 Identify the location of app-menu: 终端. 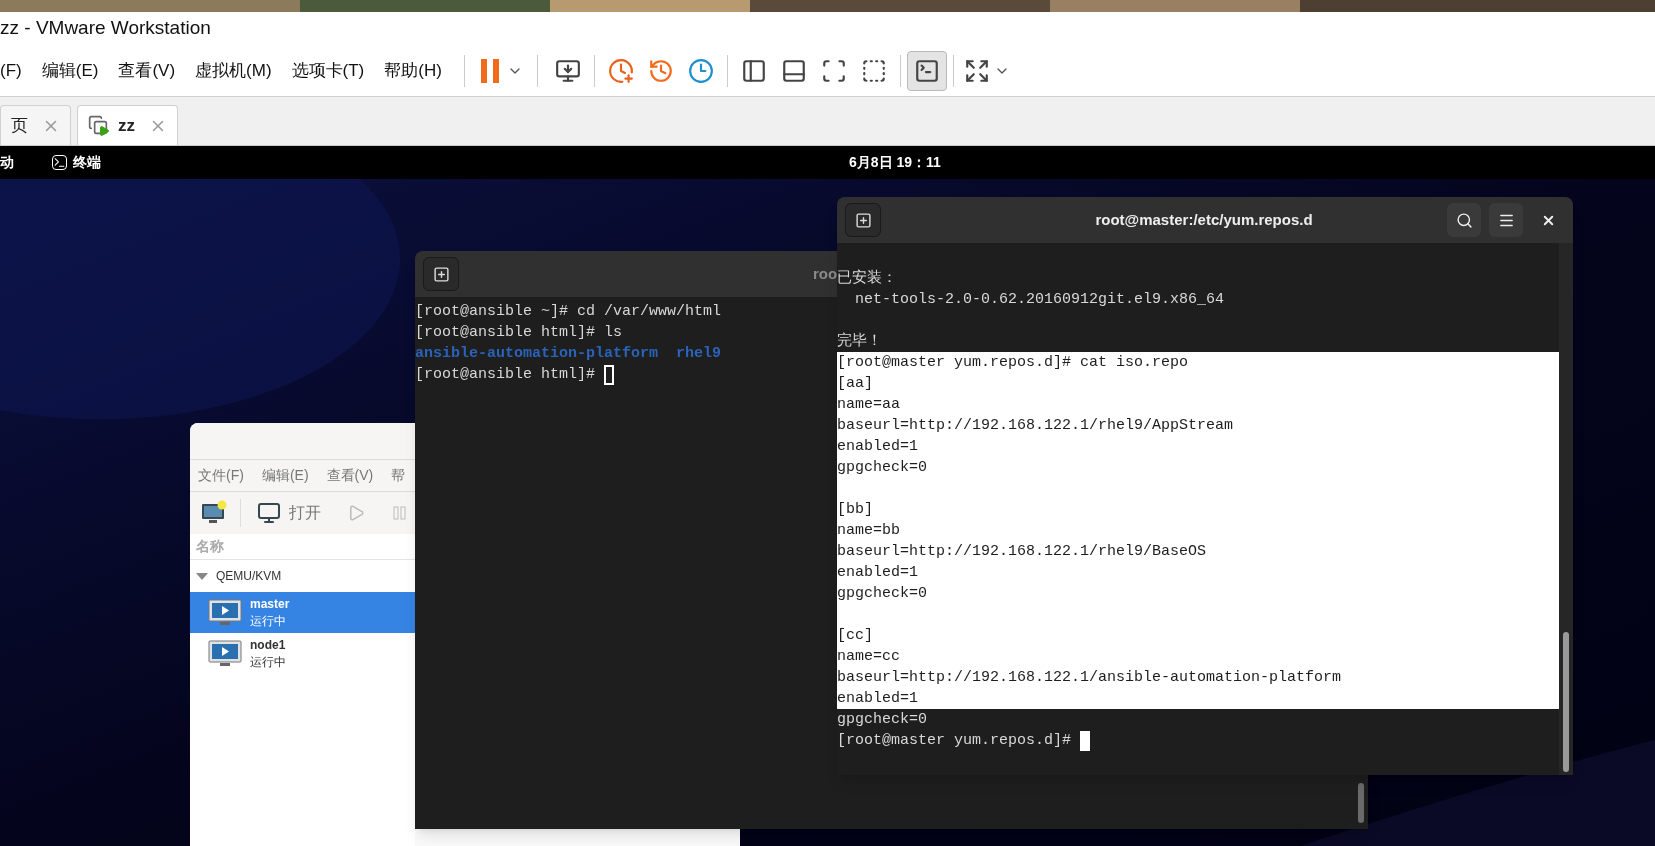
(461, 162).